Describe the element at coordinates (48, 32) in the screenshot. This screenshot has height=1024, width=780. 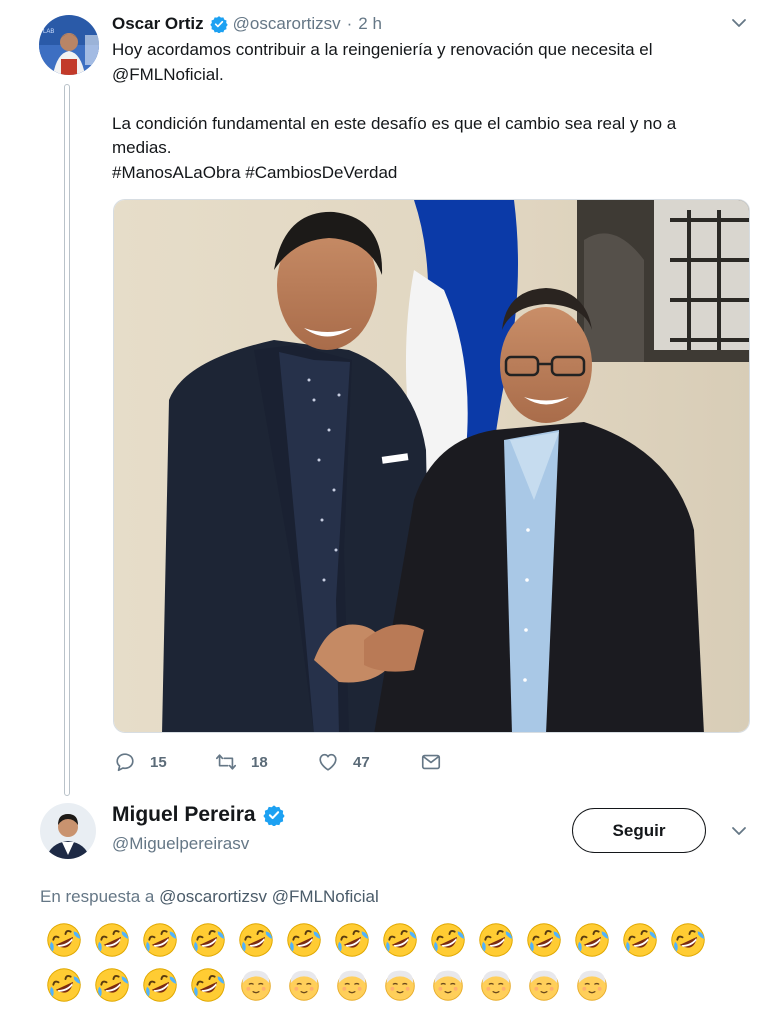
I see `svg-text: LAB` at that location.